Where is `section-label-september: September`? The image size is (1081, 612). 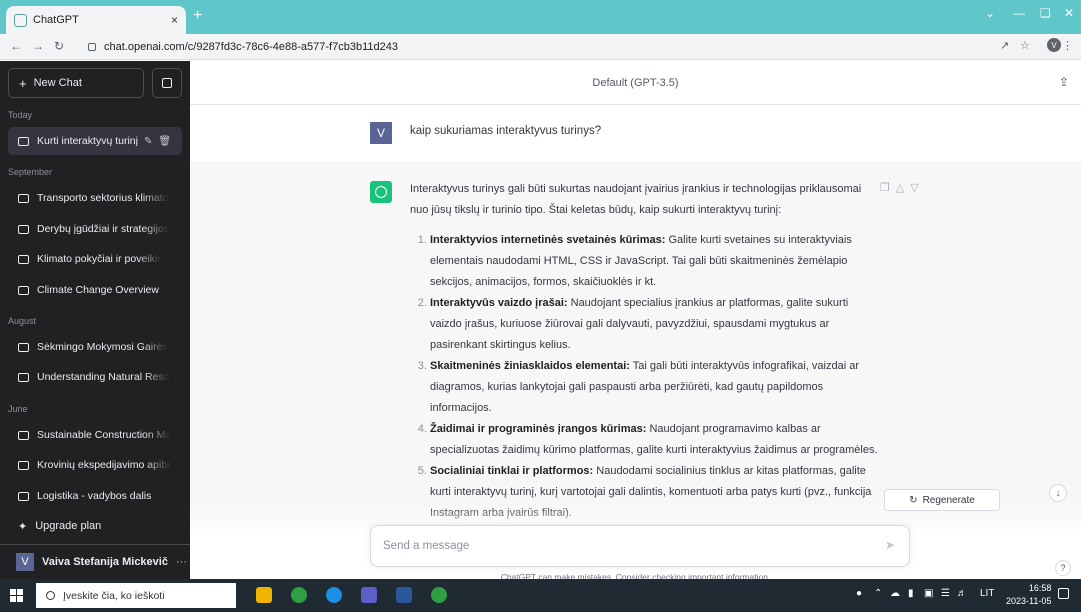
section-label-september: September is located at coordinates (30, 172).